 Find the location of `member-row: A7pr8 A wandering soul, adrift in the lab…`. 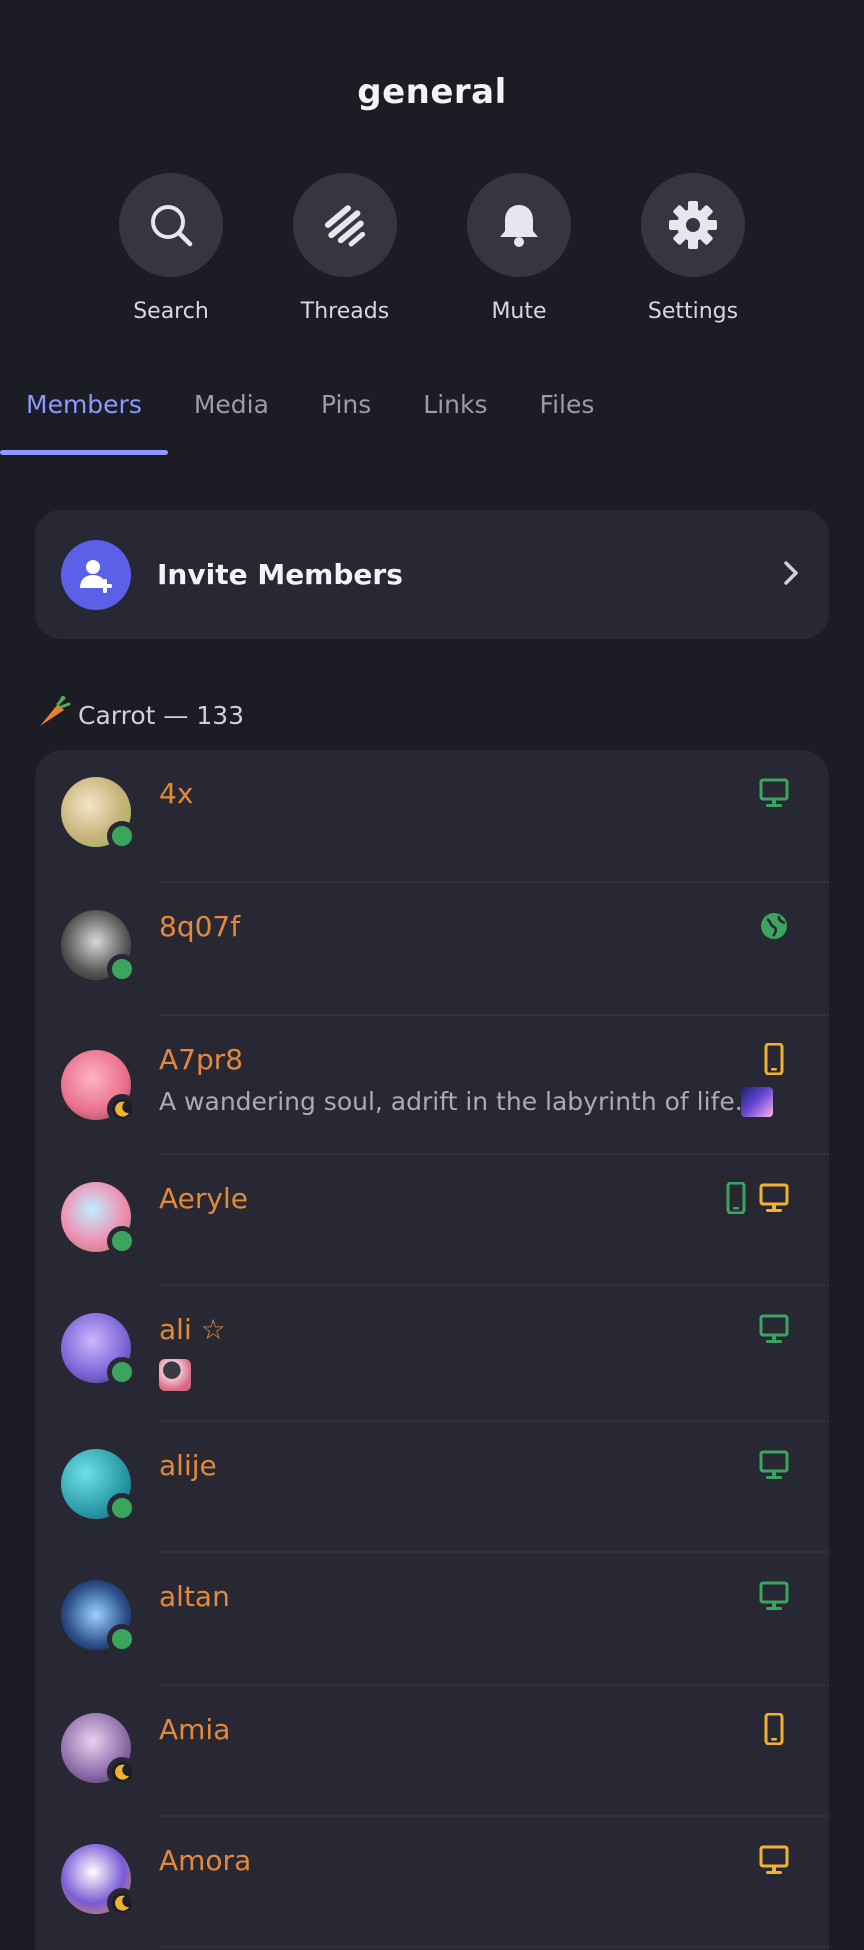

member-row: A7pr8 A wandering soul, adrift in the lab… is located at coordinates (432, 1085).